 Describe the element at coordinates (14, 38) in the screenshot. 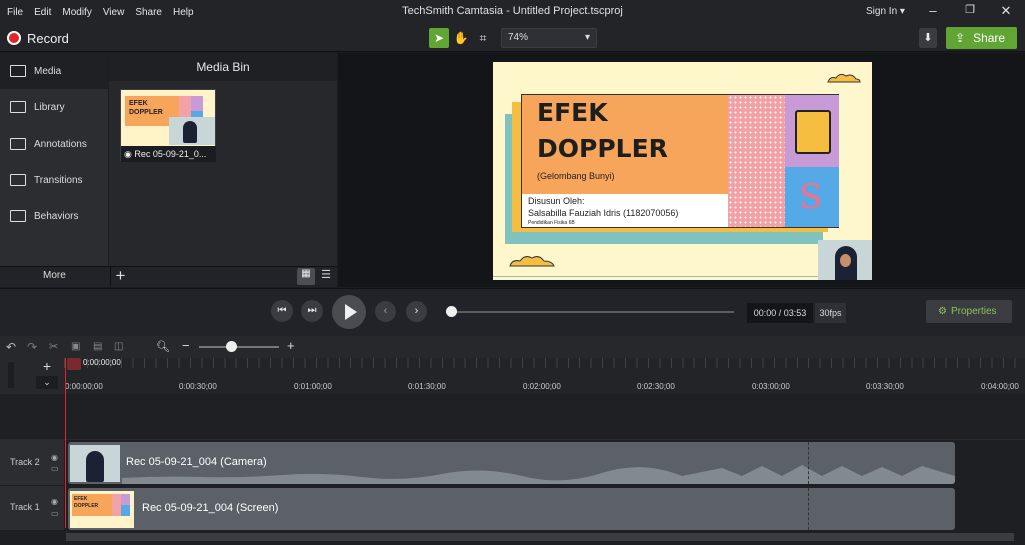

I see `record-icon` at that location.